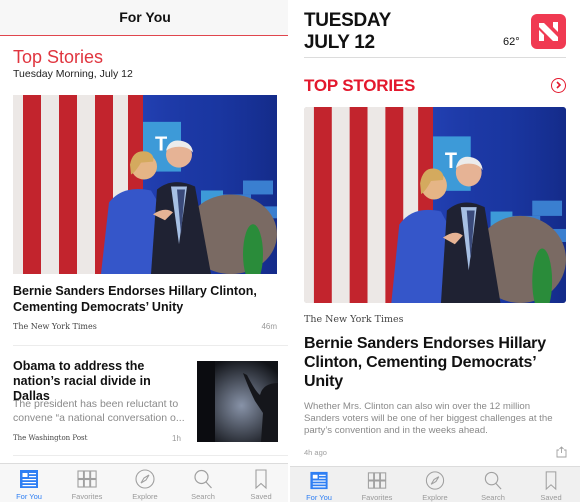 The image size is (580, 502). What do you see at coordinates (548, 31) in the screenshot?
I see `news-logo-icon` at bounding box center [548, 31].